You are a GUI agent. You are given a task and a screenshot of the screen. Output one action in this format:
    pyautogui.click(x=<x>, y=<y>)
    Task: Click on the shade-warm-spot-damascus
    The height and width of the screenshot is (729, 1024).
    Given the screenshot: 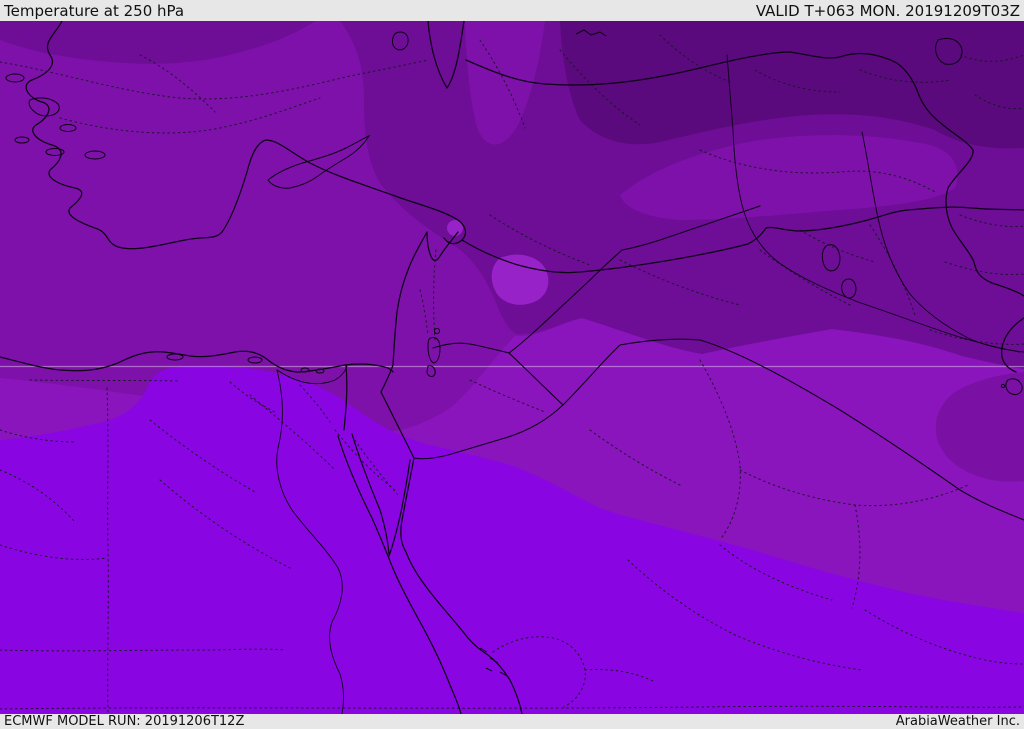 What is the action you would take?
    pyautogui.click(x=520, y=279)
    